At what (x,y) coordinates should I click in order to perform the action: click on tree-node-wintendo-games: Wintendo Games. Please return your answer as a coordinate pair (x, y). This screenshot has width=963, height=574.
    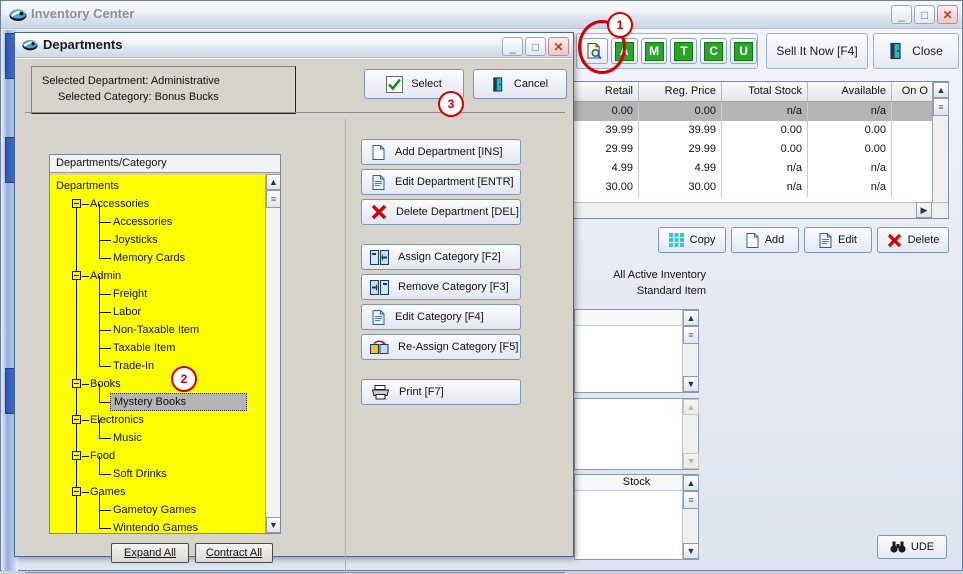
    Looking at the image, I should click on (165, 521).